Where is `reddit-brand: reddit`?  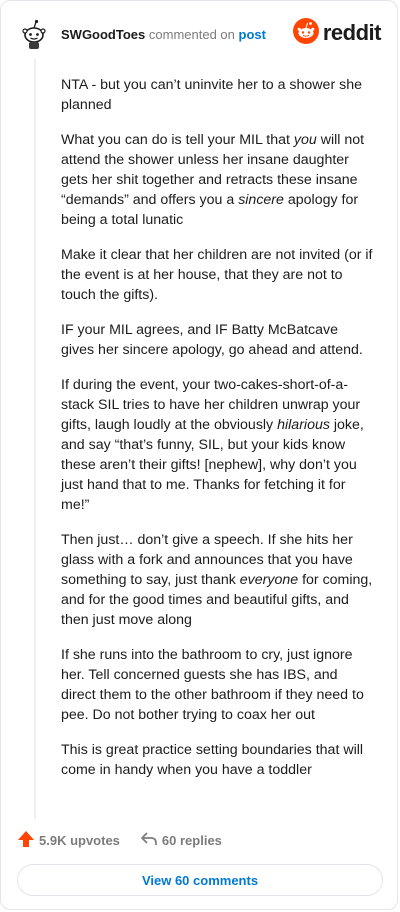
reddit-brand: reddit is located at coordinates (337, 33).